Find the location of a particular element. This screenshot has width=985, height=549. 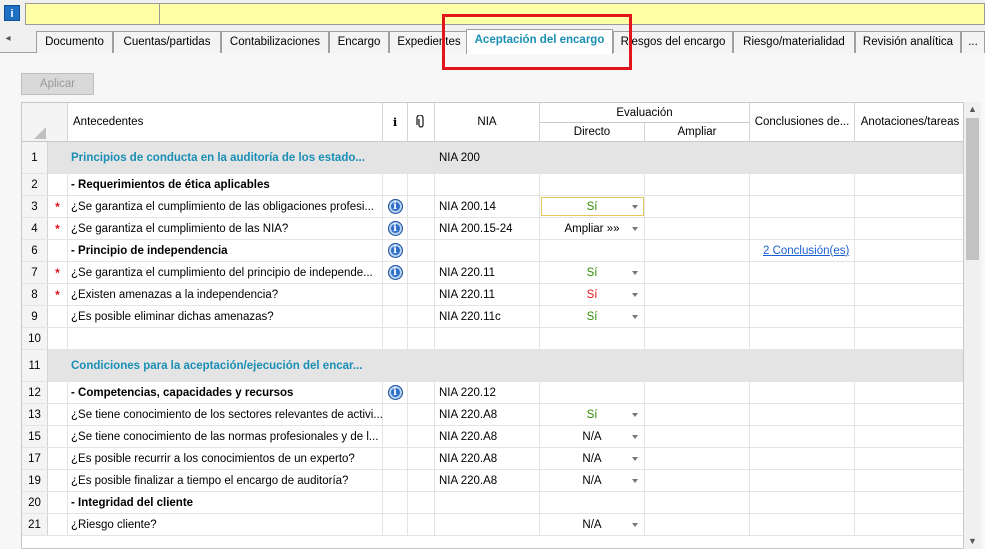

antecedente-cell: - Competencias, capacidades y recursos is located at coordinates (225, 392).